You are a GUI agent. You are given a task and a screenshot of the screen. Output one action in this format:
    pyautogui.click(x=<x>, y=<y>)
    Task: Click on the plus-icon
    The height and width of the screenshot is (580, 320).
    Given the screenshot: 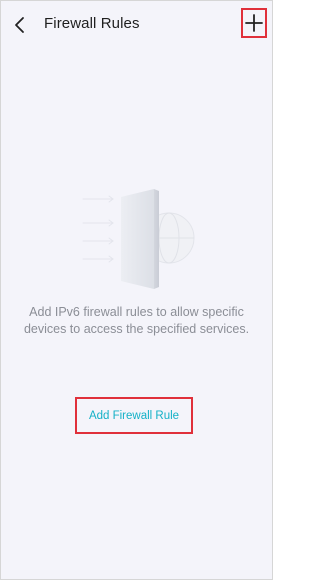 What is the action you would take?
    pyautogui.click(x=254, y=23)
    